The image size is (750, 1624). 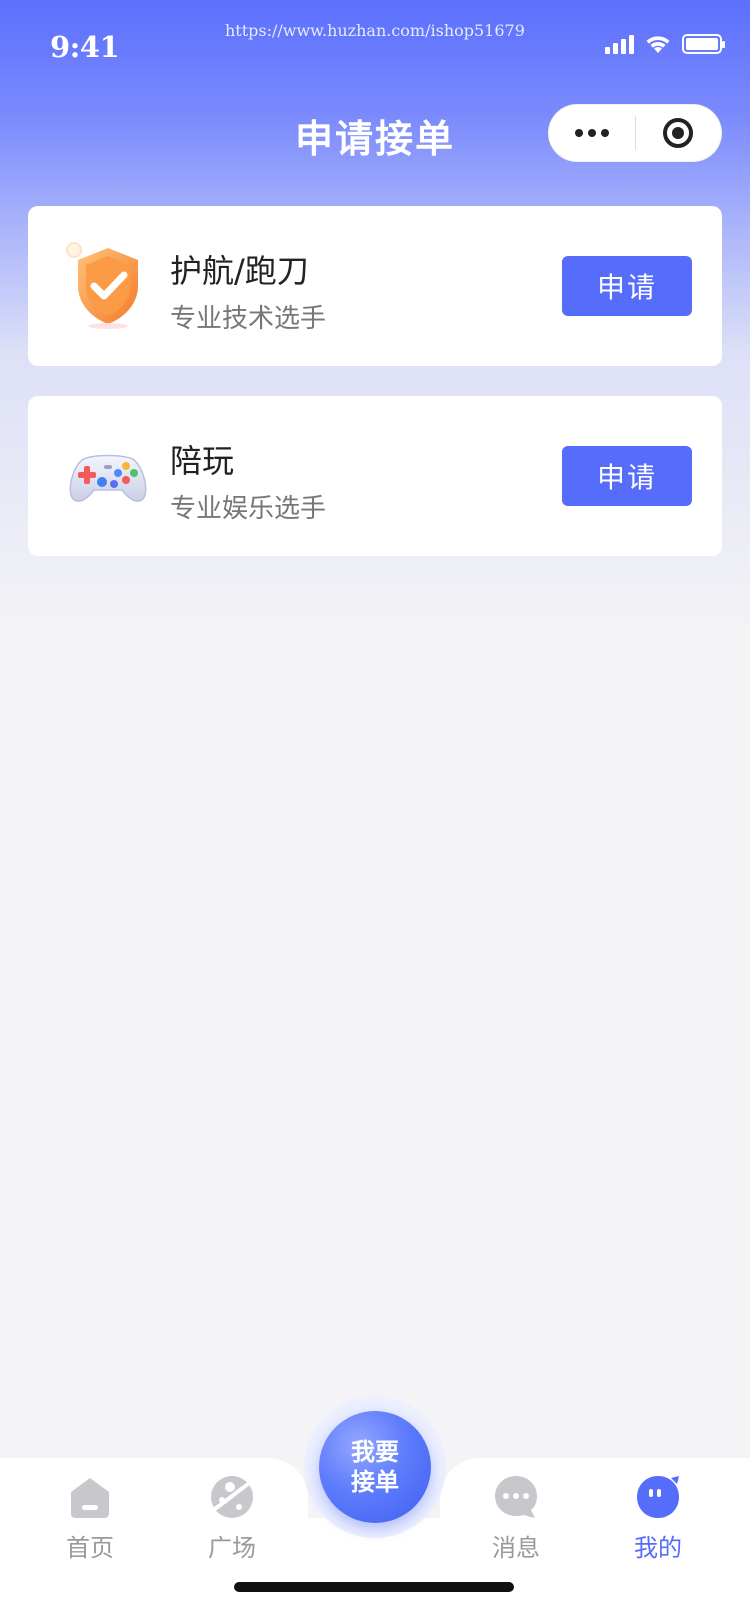 I want to click on tab-label: 广场, so click(x=232, y=1548).